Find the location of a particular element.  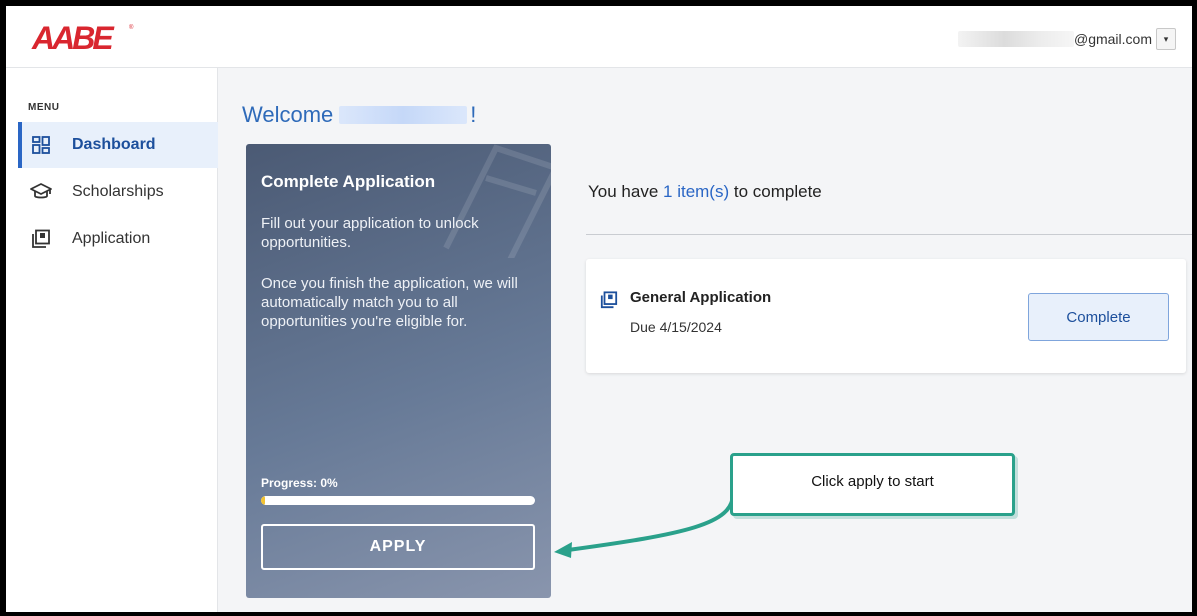

account-dropdown-button: ▾ is located at coordinates (1166, 39).